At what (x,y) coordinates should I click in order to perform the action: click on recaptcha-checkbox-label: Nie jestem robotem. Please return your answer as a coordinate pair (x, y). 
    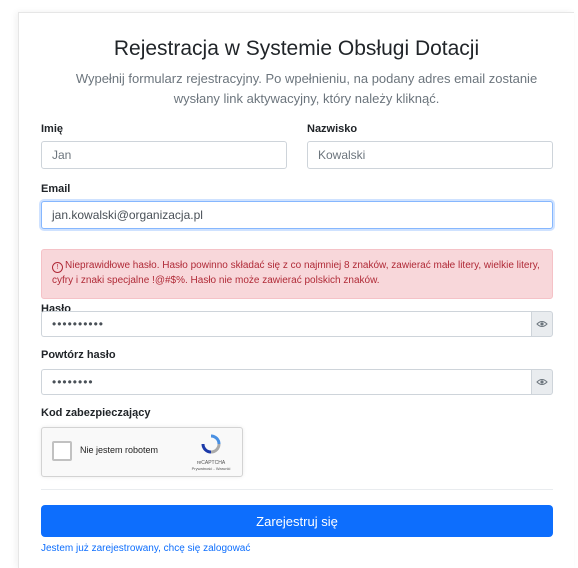
    Looking at the image, I should click on (119, 450).